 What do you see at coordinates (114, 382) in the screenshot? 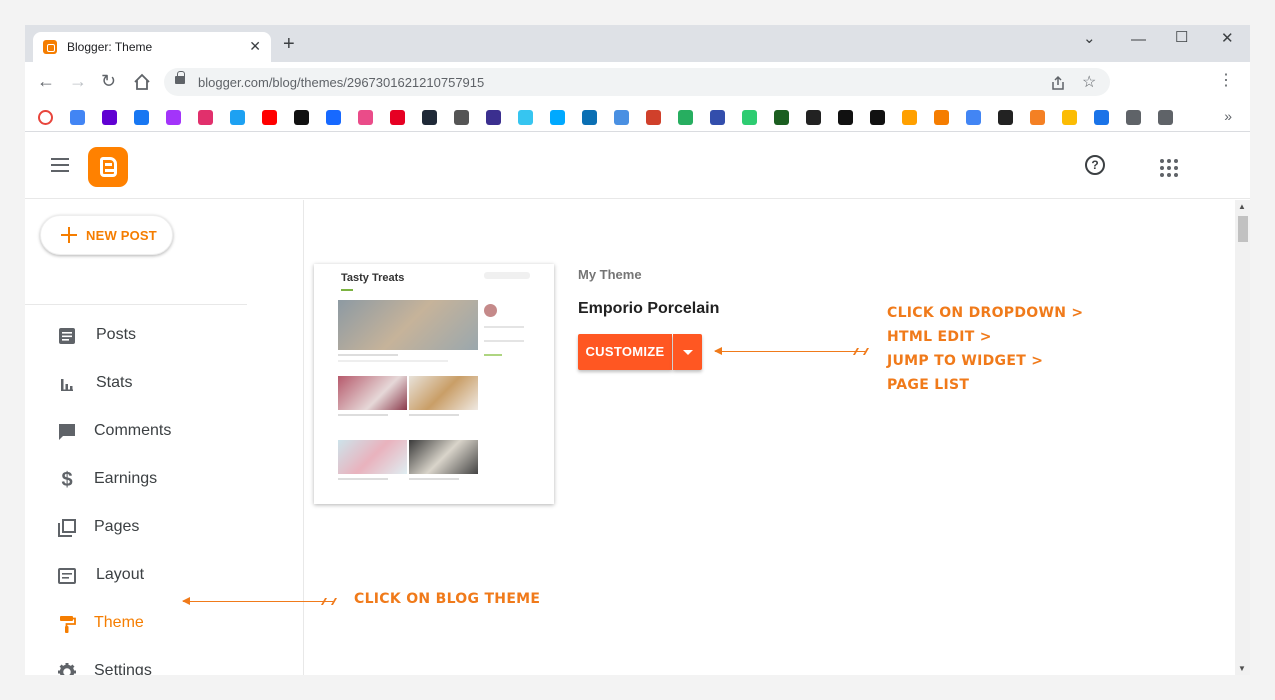
I see `sidebar-item-label: Stats` at bounding box center [114, 382].